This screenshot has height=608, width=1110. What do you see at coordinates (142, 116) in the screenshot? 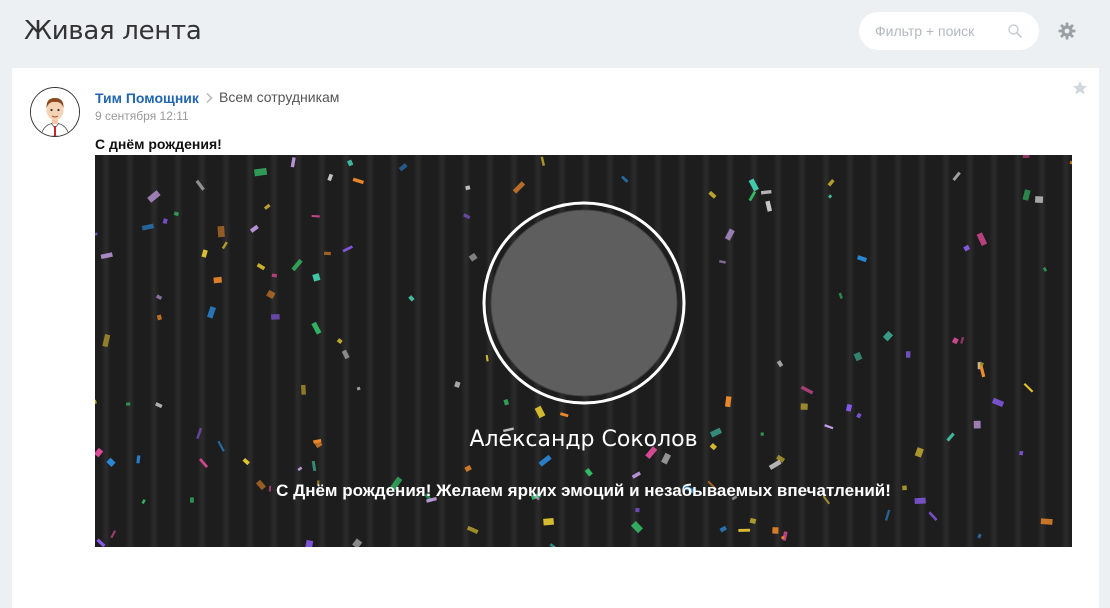
I see `post-date: 9 сентября 12:11` at bounding box center [142, 116].